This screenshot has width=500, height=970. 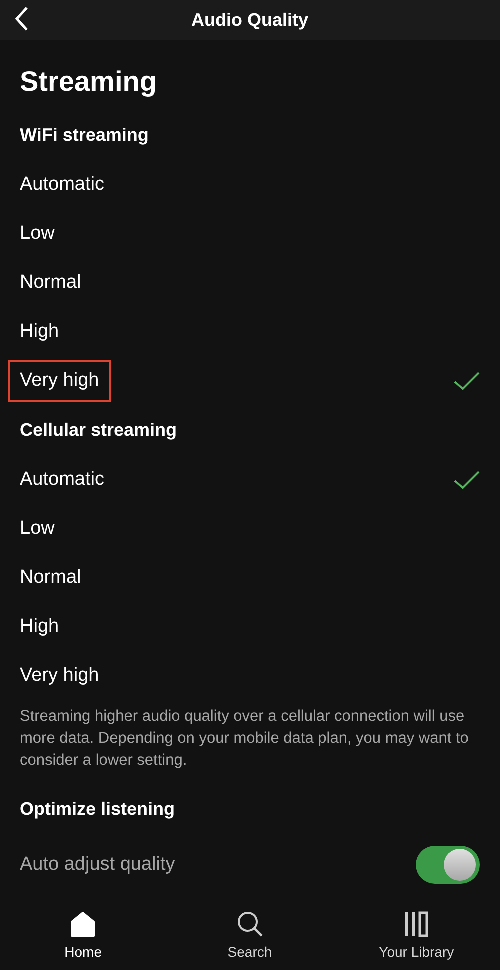 I want to click on info-text: Streaming higher audio quality over a cellular connection will use more data. Depending on your mobile data plan, you may want to consider a lower setting., so click(x=245, y=739).